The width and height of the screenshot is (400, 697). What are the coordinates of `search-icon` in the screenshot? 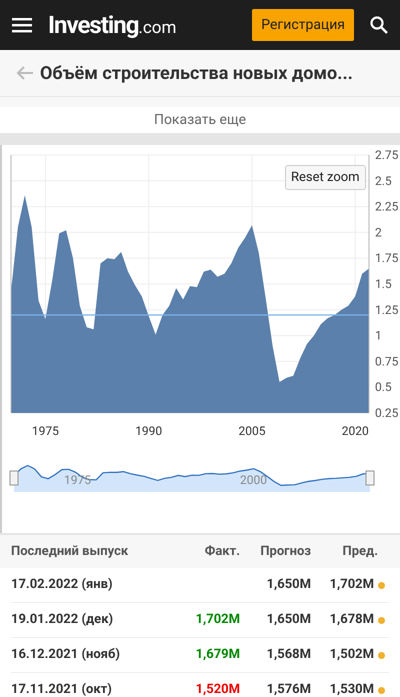 It's located at (379, 25).